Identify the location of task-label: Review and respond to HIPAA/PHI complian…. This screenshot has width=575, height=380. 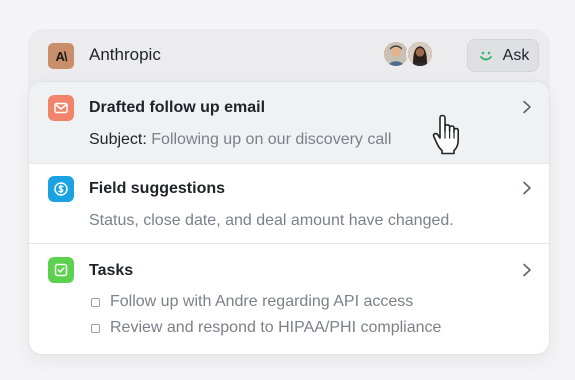
(276, 327).